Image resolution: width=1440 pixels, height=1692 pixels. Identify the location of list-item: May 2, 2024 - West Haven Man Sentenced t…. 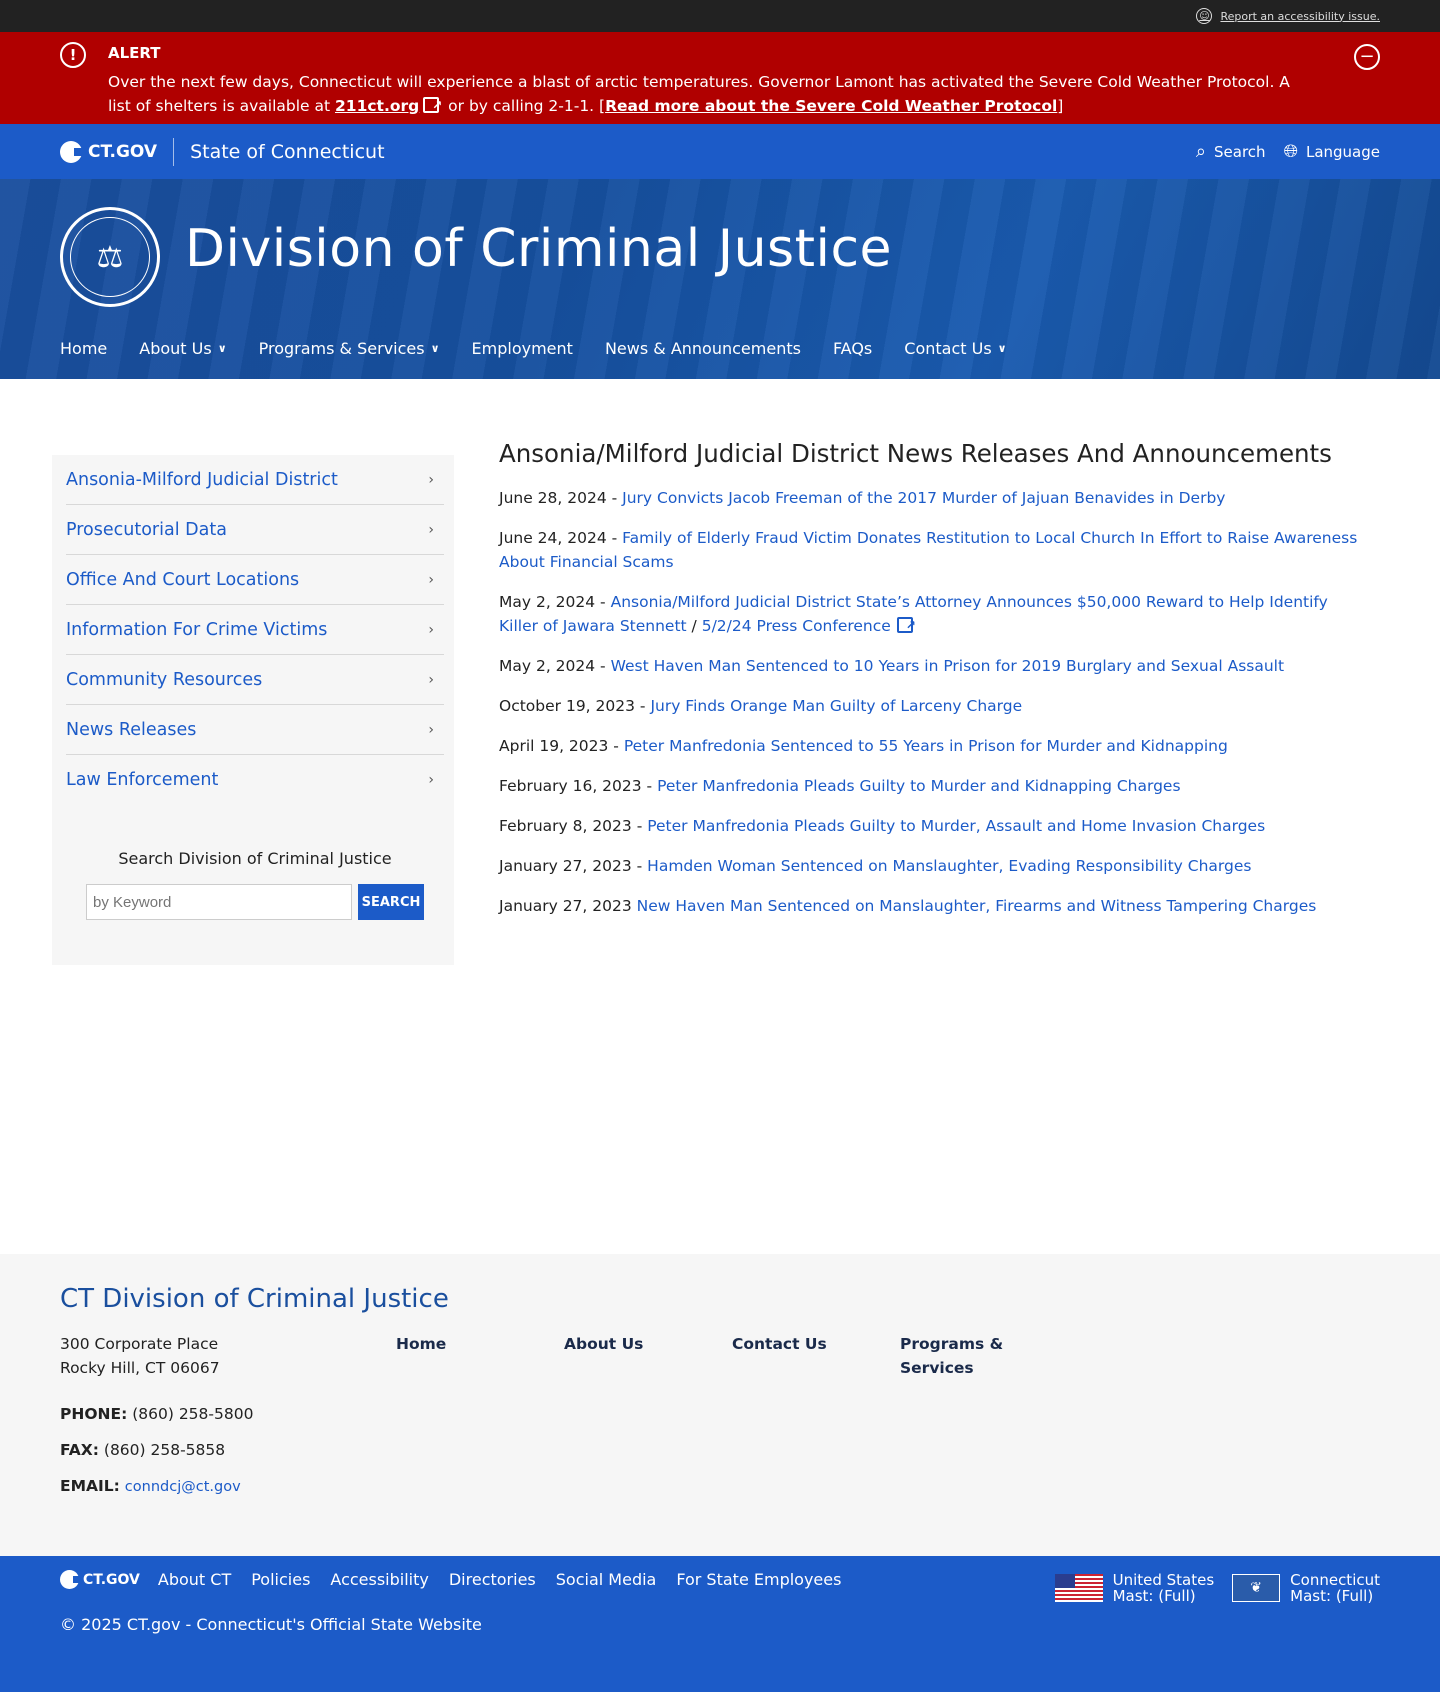
(934, 666).